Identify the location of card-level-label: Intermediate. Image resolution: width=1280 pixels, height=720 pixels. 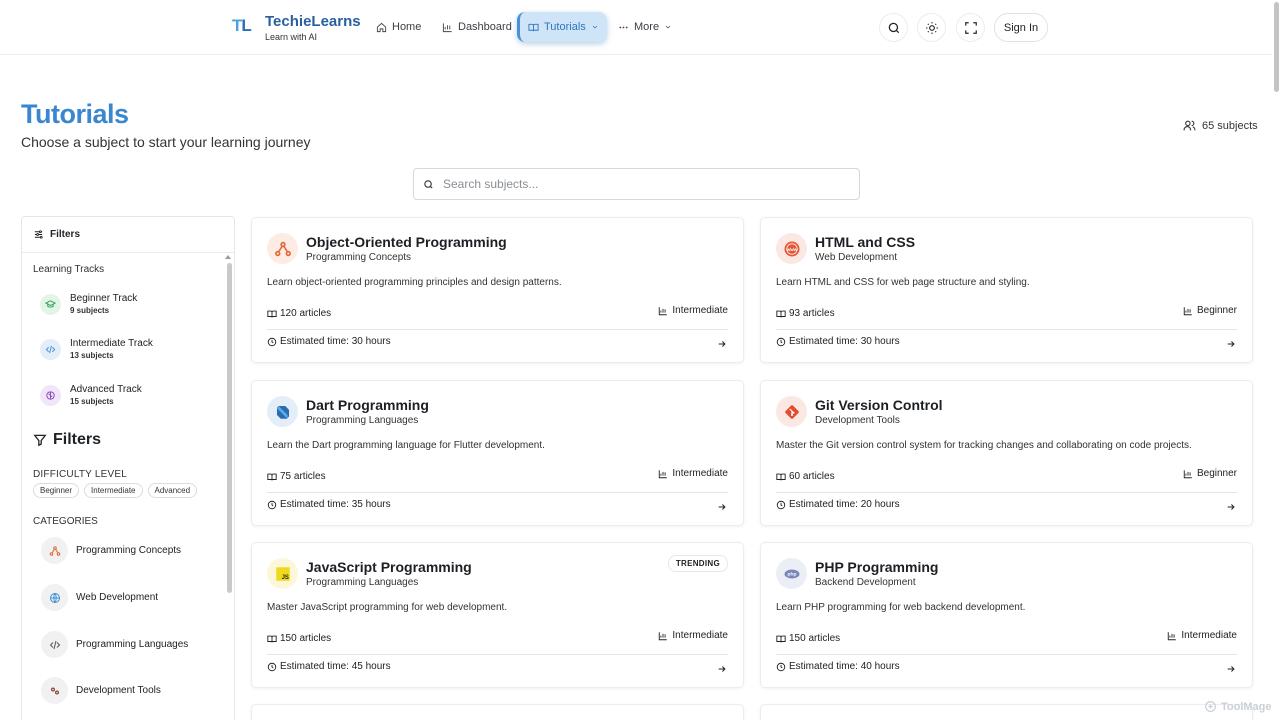
(1209, 635).